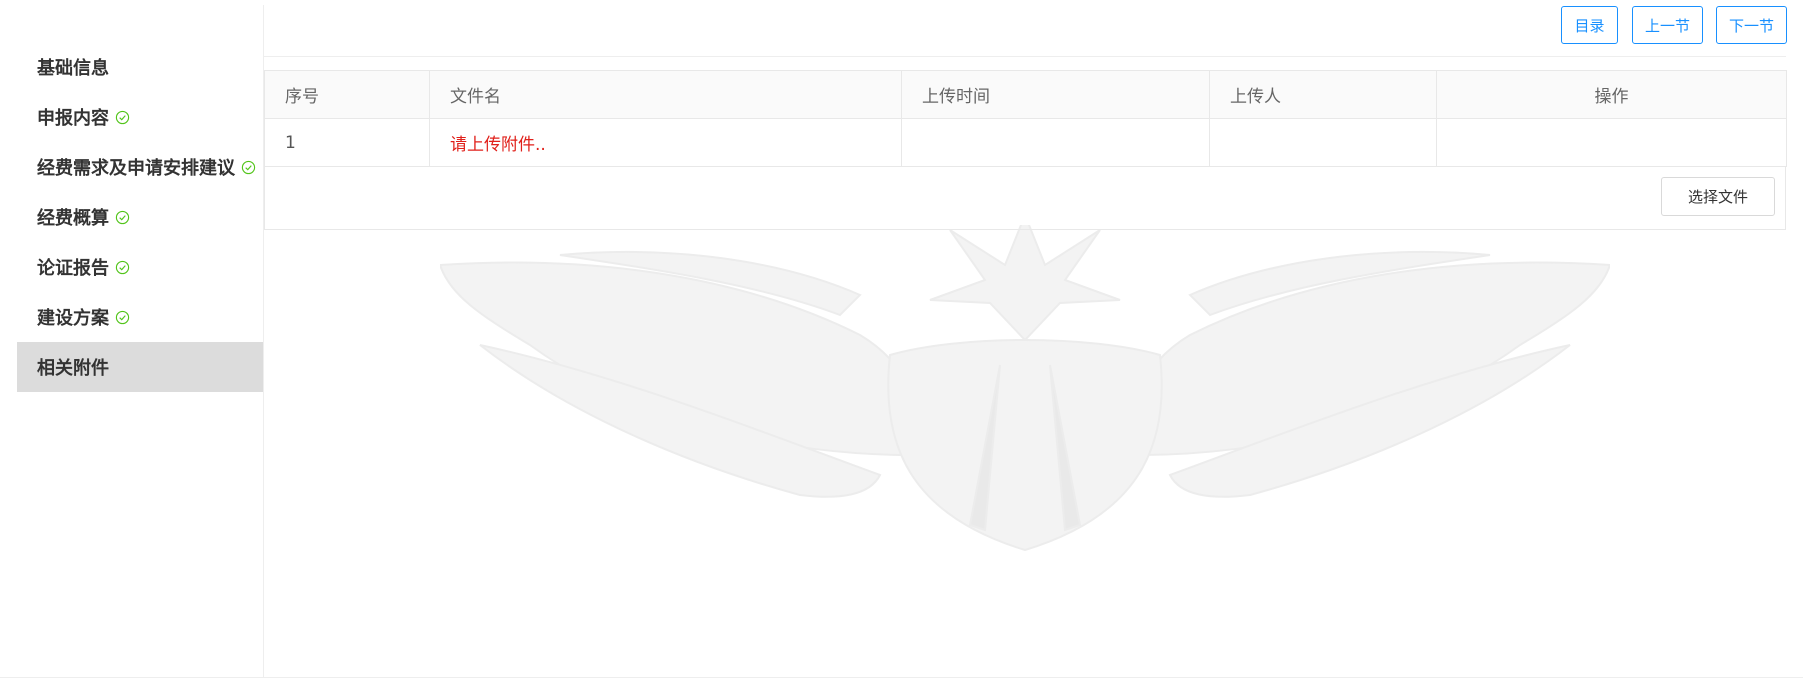  I want to click on column-header-filename: 文件名, so click(665, 94).